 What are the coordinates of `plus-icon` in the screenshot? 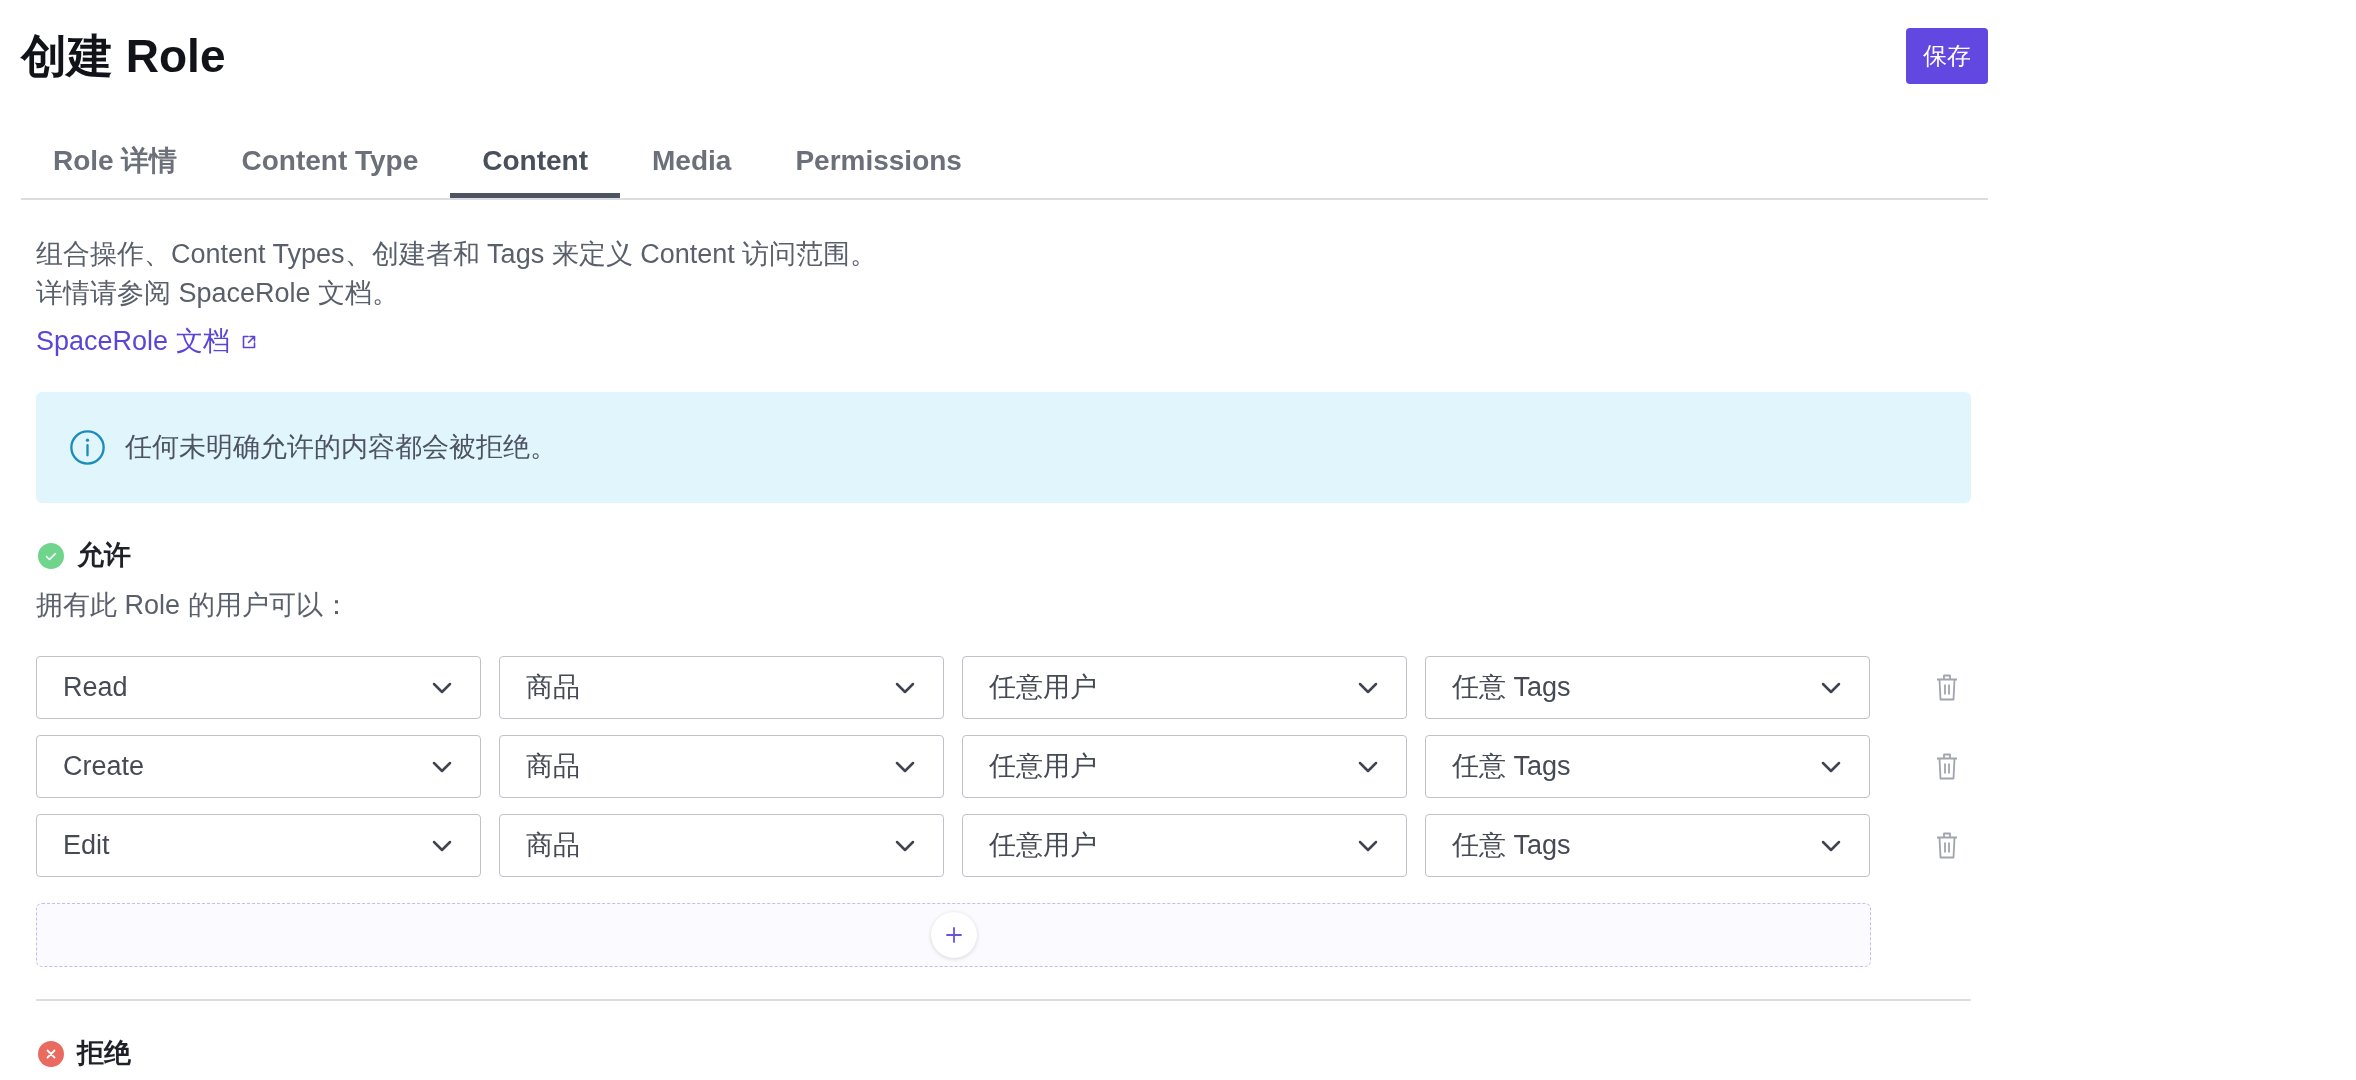 It's located at (953, 935).